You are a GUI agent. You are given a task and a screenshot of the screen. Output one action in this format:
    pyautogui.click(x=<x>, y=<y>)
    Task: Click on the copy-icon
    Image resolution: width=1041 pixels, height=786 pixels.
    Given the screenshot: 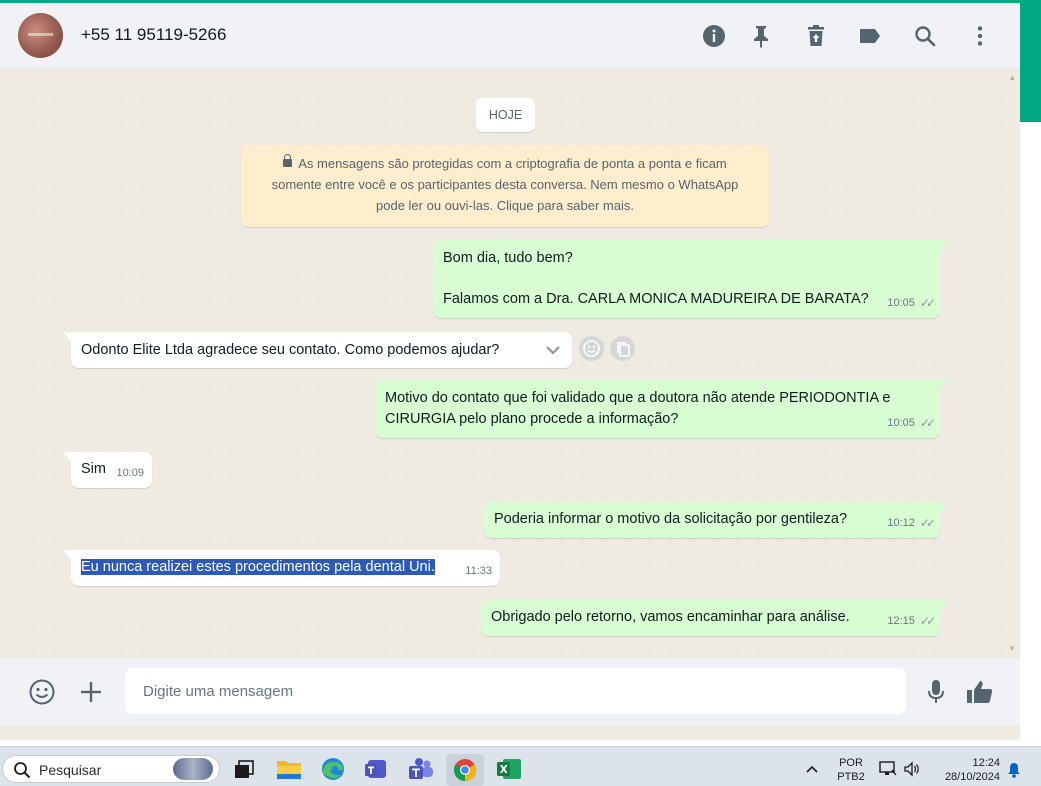 What is the action you would take?
    pyautogui.click(x=622, y=348)
    